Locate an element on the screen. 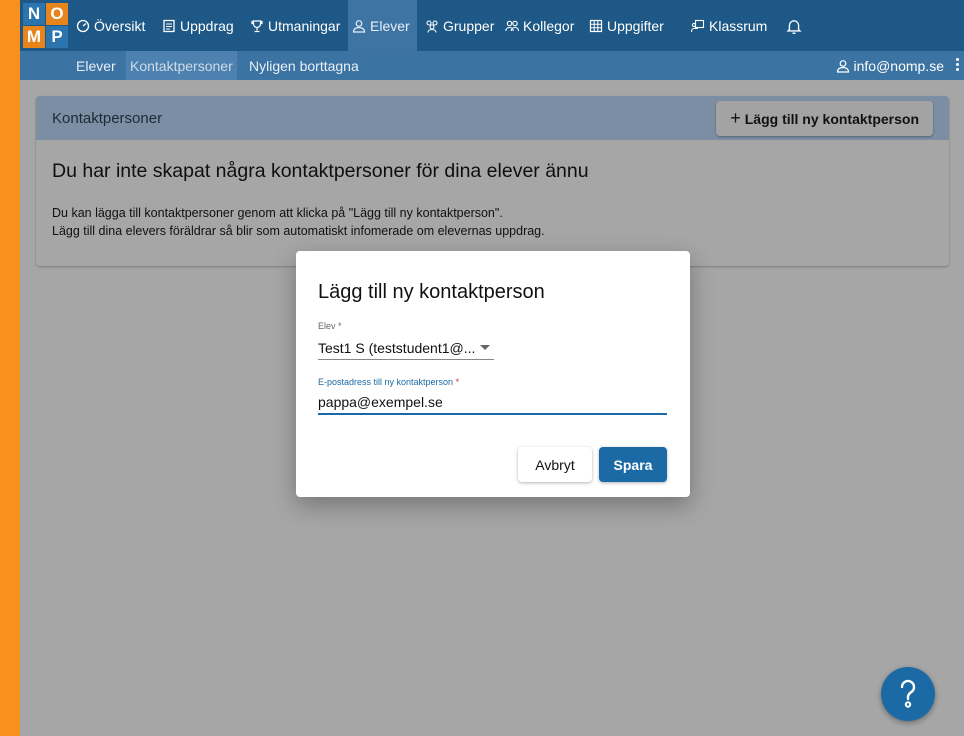 This screenshot has height=736, width=964. subnav-item-kontaktpersoner: Kontaktpersoner is located at coordinates (181, 65).